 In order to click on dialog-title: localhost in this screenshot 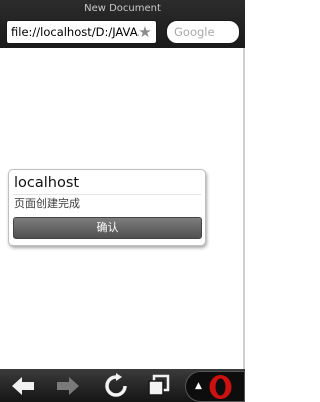, I will do `click(47, 183)`.